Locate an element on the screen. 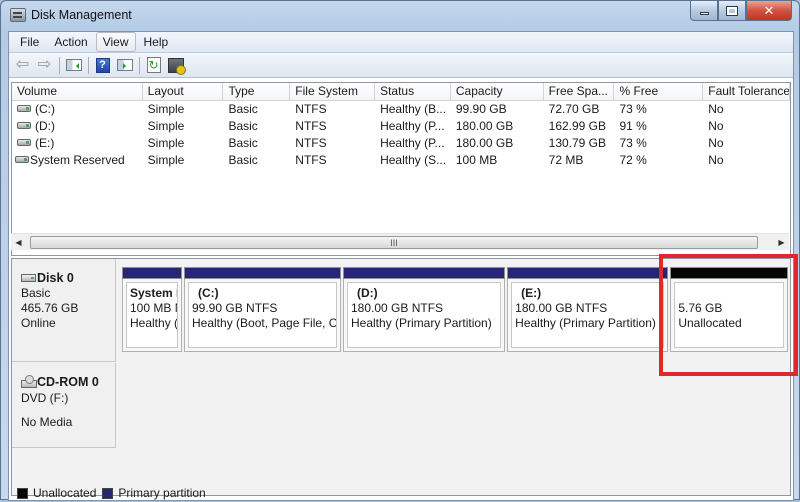  menu-action: Action is located at coordinates (70, 42).